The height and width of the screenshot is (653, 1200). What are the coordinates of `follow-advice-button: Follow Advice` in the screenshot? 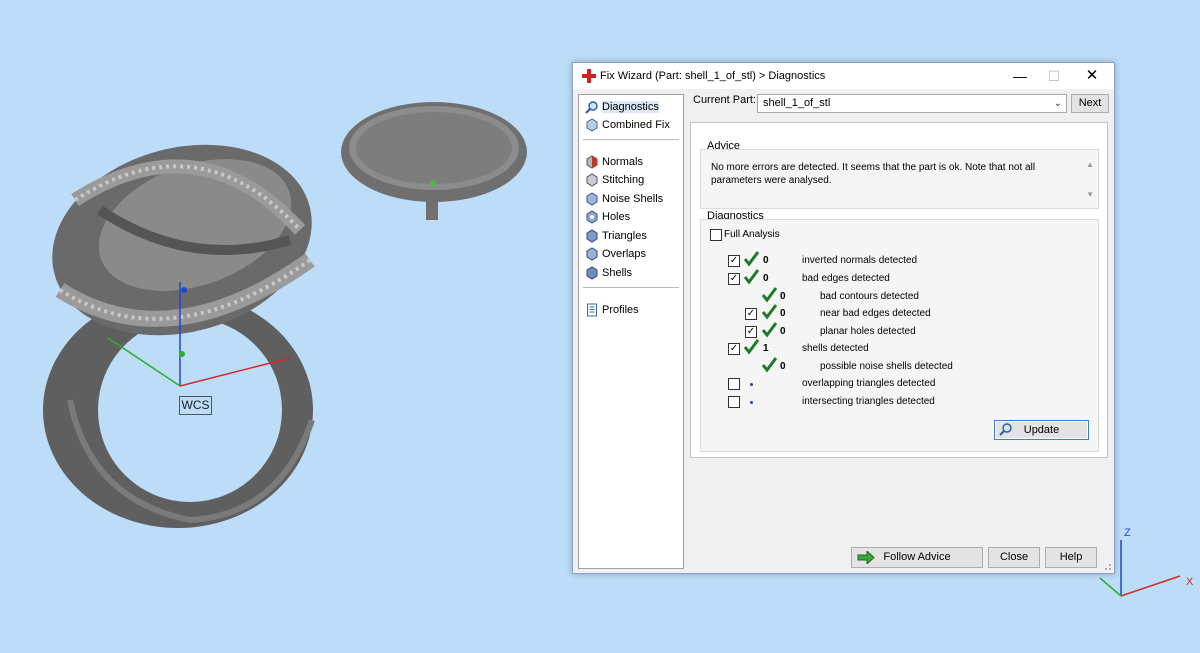 It's located at (917, 557).